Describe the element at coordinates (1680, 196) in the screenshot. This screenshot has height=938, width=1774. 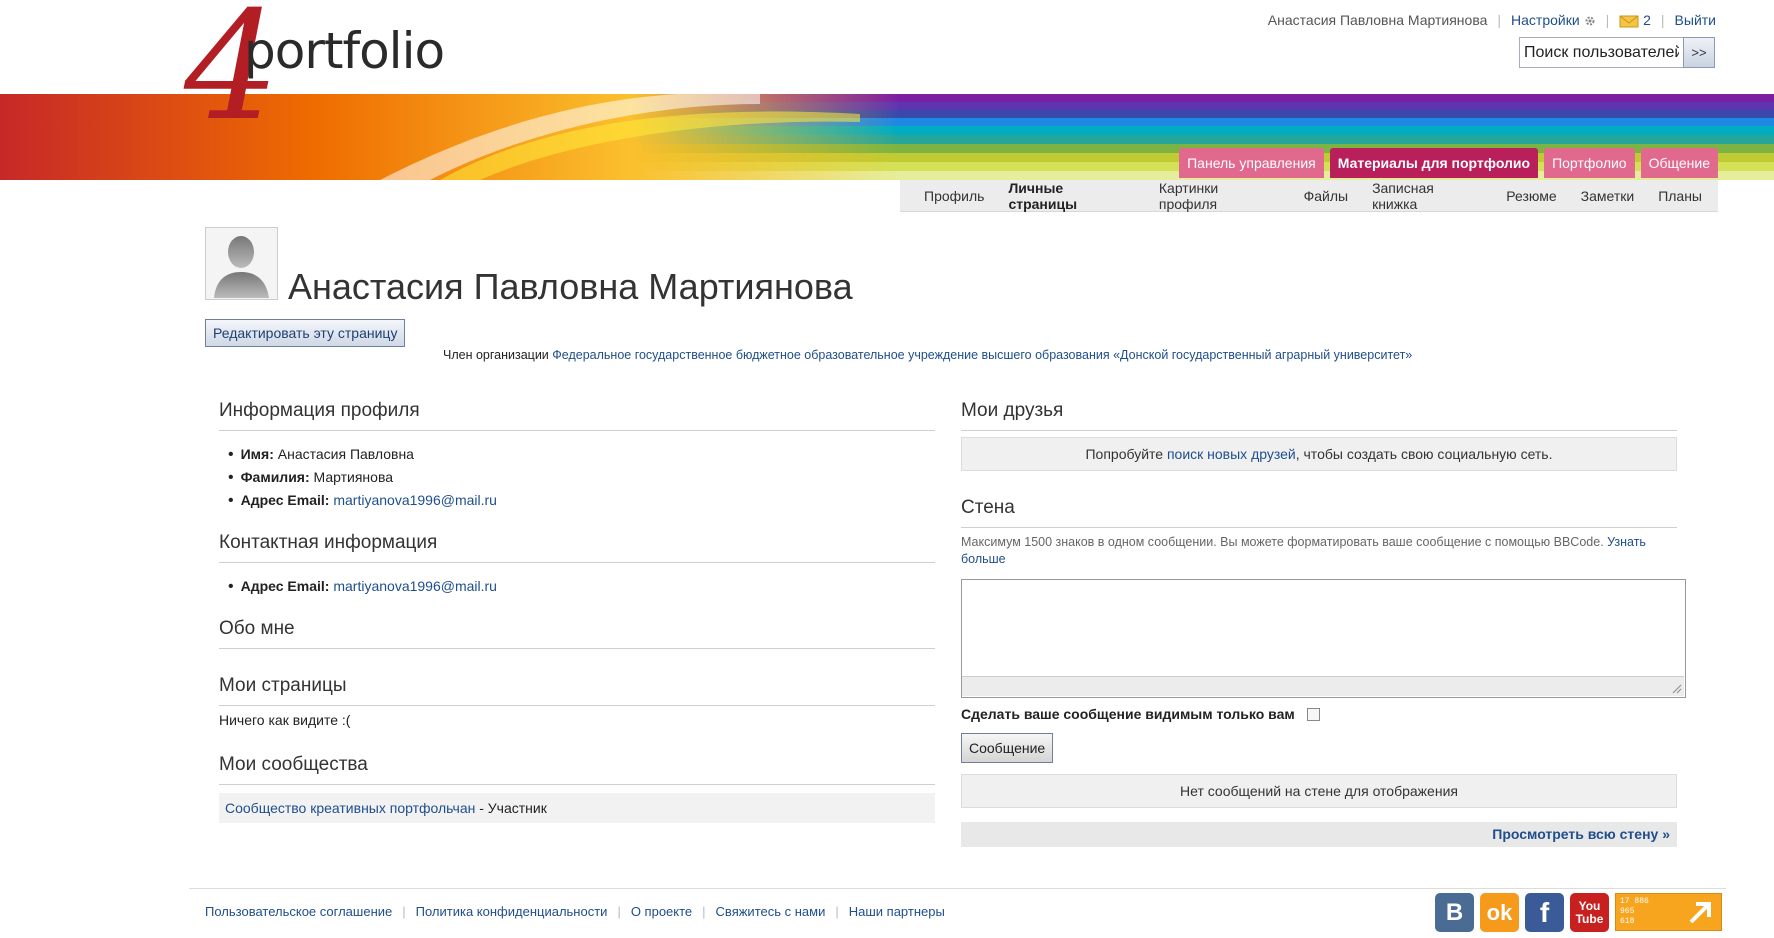
I see `subnav-plans: Планы` at that location.